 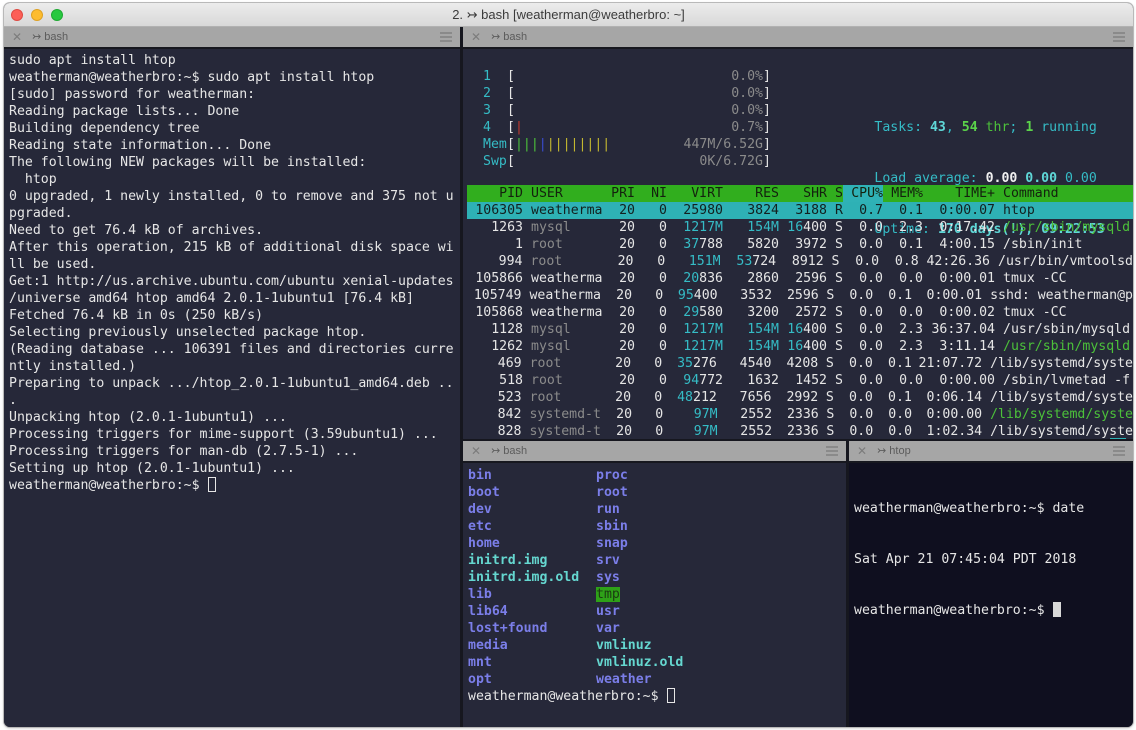 I want to click on title-bar: 2. ↣ bash [weatherman@weatherbro: ~], so click(x=568, y=15).